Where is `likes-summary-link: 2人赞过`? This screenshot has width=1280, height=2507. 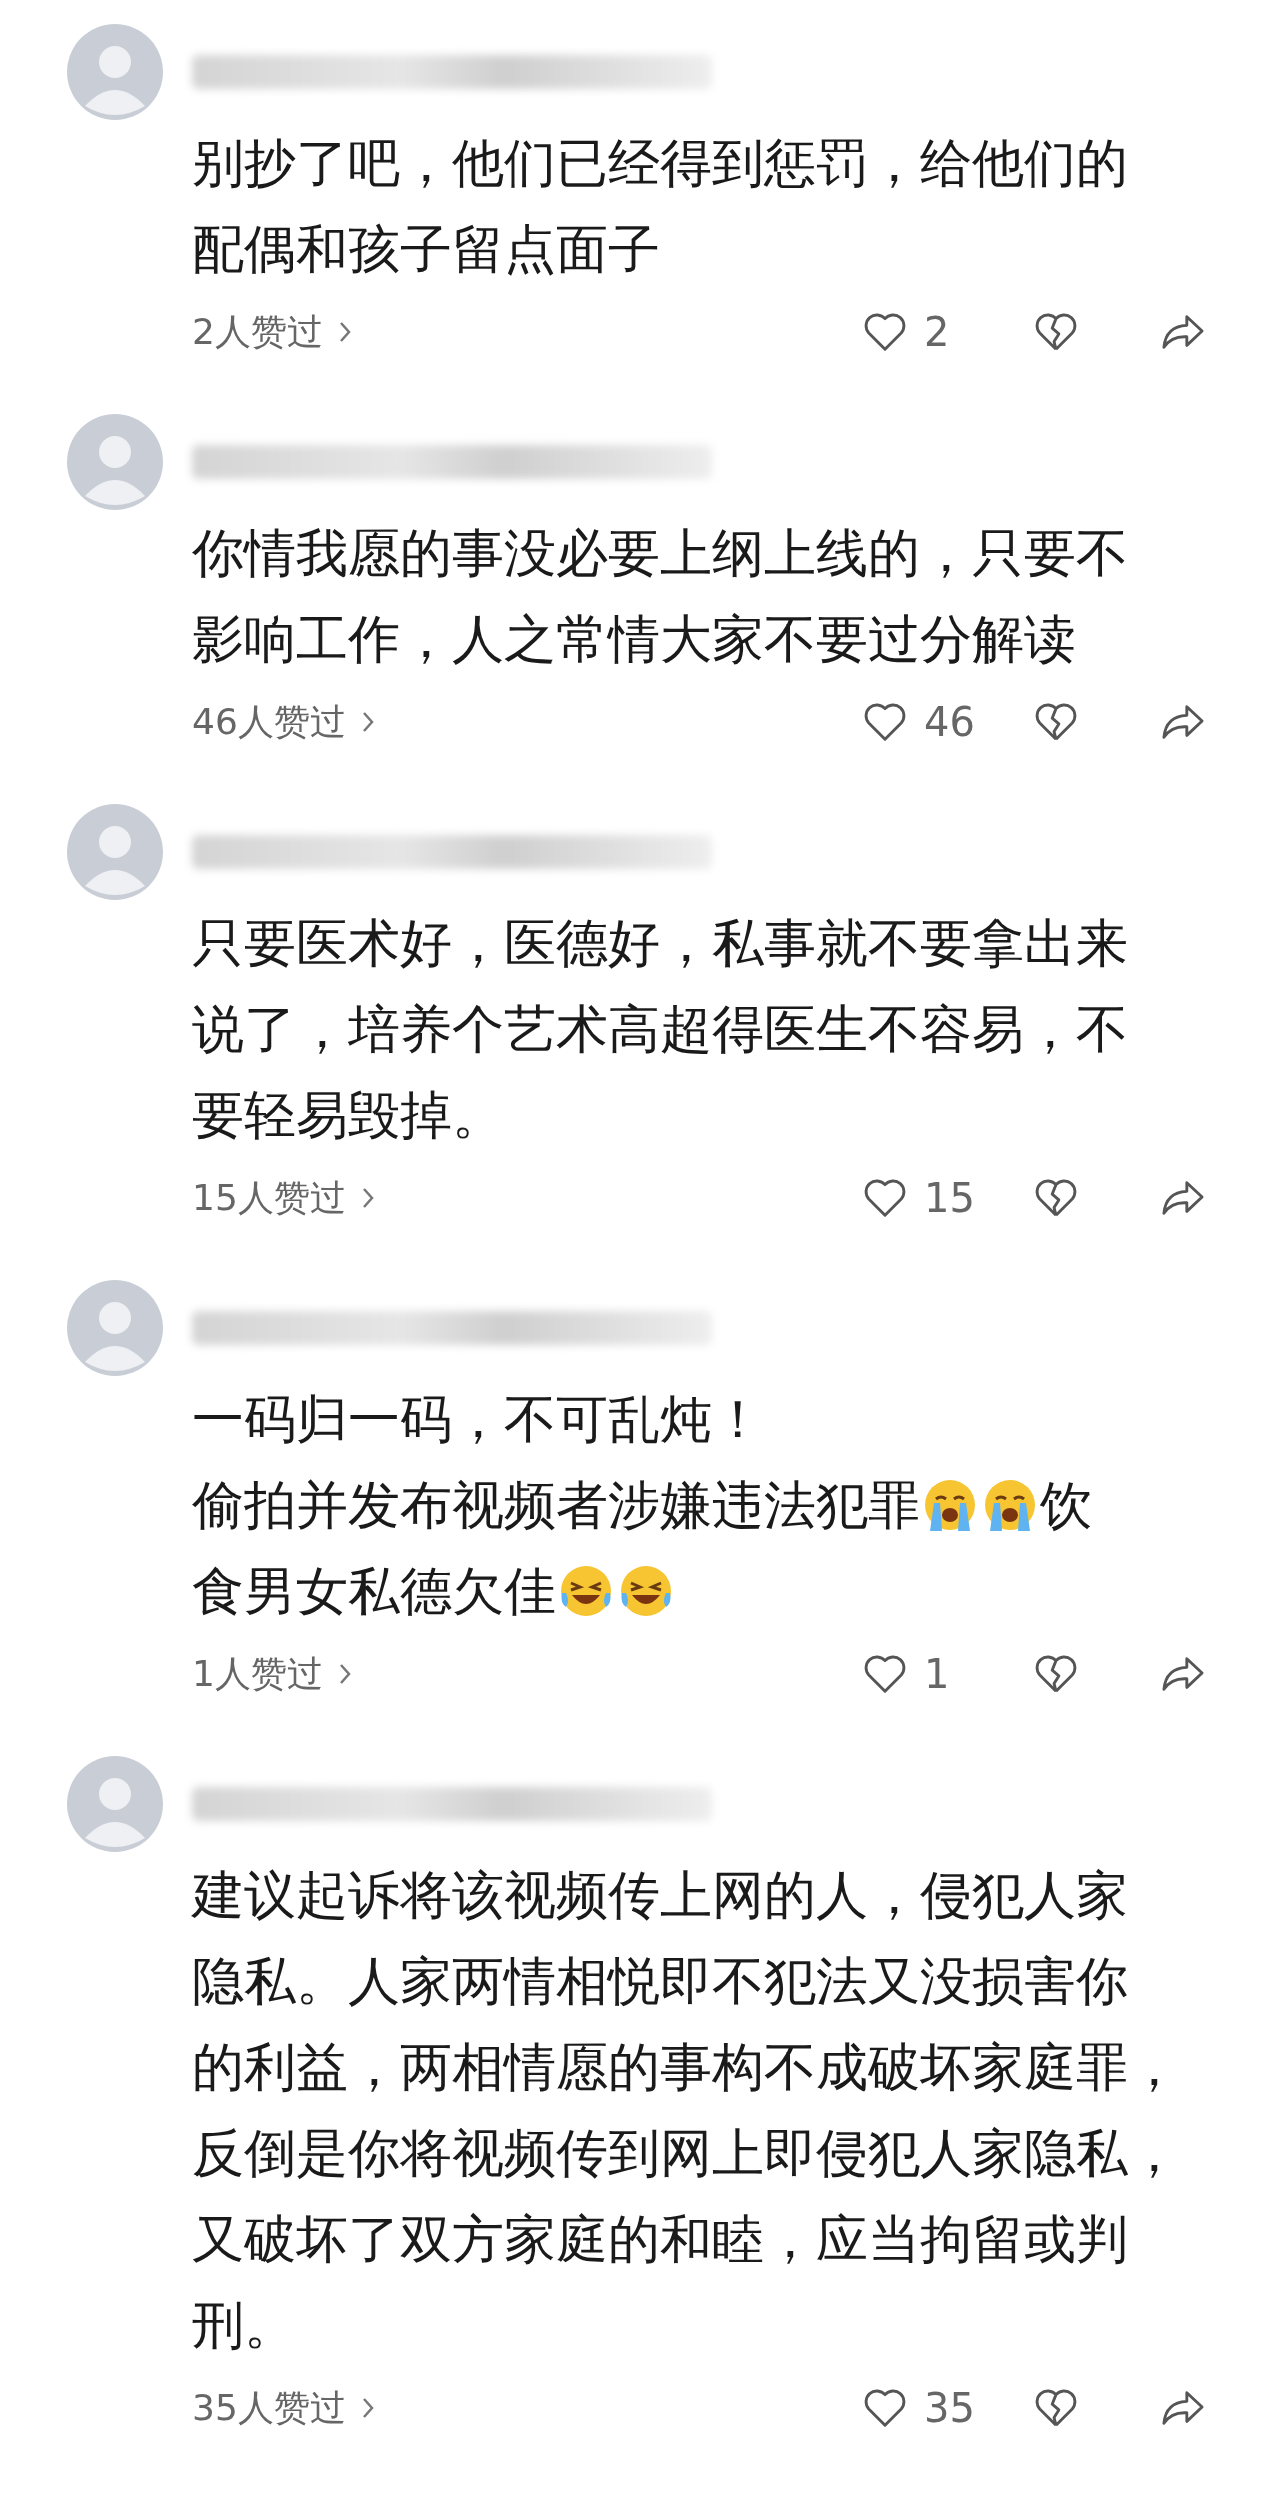 likes-summary-link: 2人赞过 is located at coordinates (257, 332).